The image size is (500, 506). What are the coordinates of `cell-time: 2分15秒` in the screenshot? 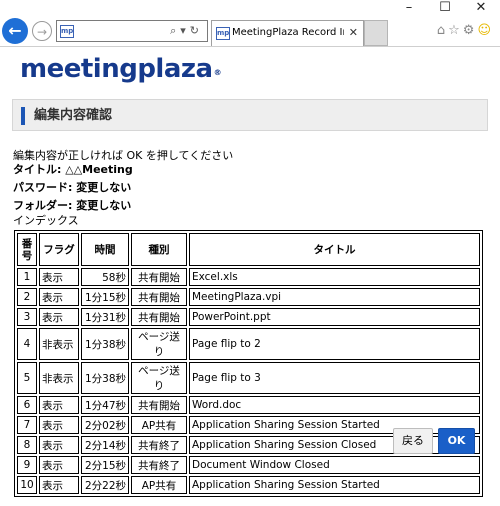 It's located at (105, 465).